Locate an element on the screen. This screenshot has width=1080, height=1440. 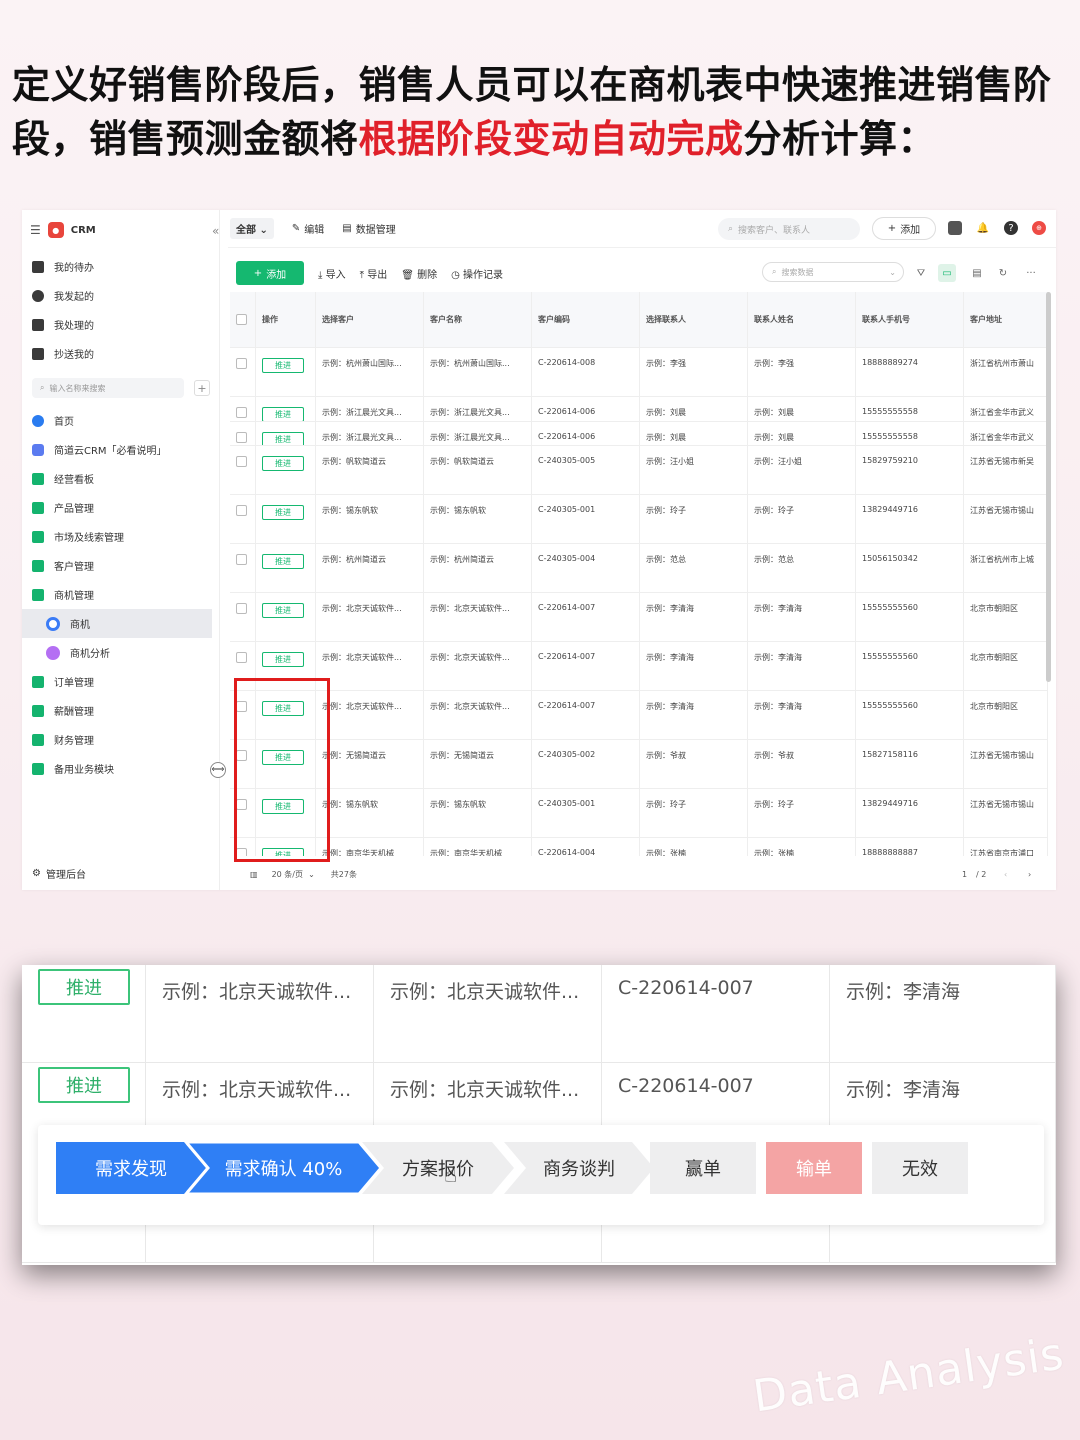
stage-1: 需求发现 is located at coordinates (131, 1168).